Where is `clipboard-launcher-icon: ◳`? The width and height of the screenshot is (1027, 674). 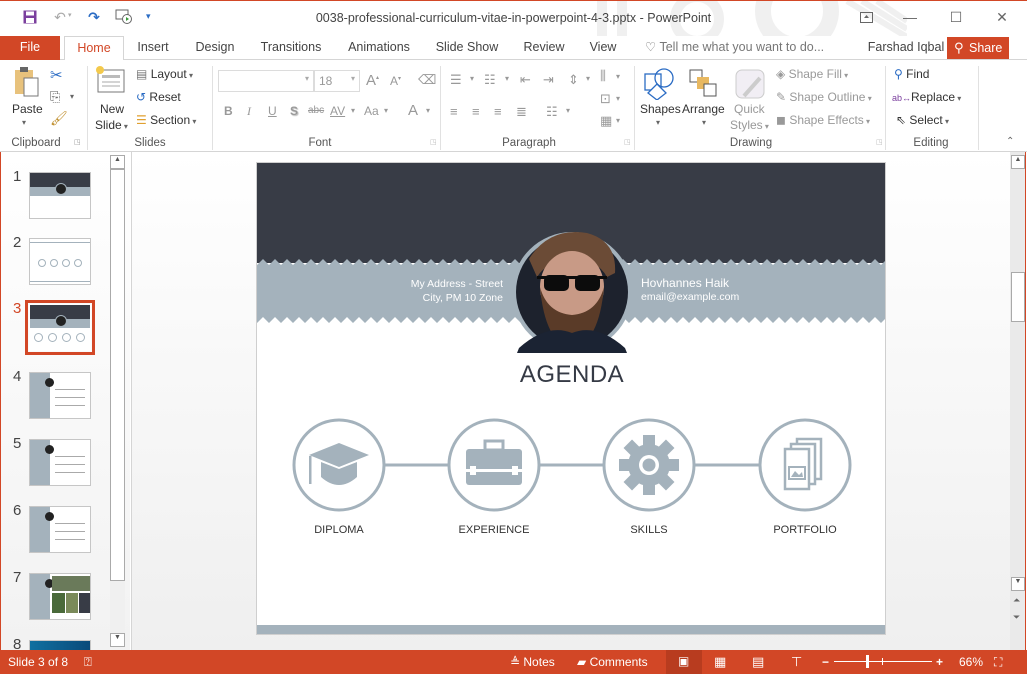
clipboard-launcher-icon: ◳ is located at coordinates (77, 142).